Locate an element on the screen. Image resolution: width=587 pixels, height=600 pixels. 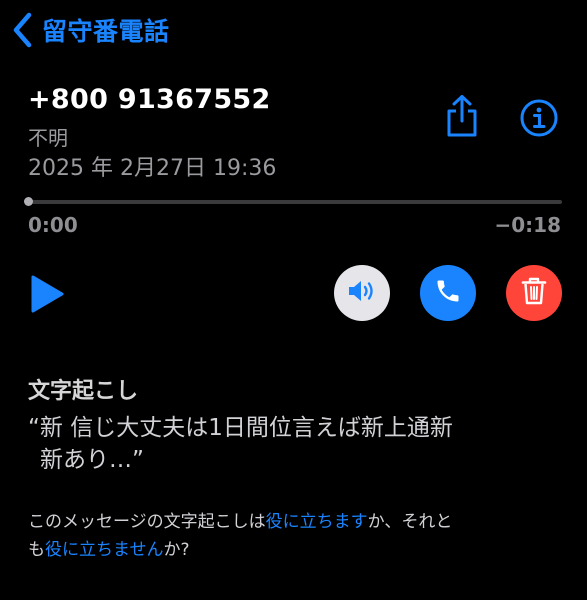
feedback-prefix: このメッセージの文字起こしは is located at coordinates (147, 522).